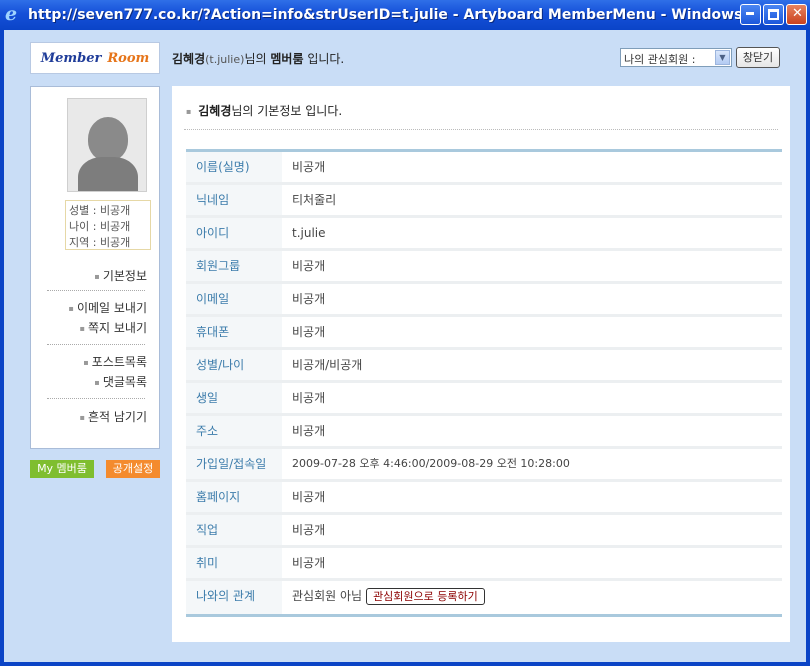 This screenshot has height=666, width=810. I want to click on row-label: 취미, so click(234, 563).